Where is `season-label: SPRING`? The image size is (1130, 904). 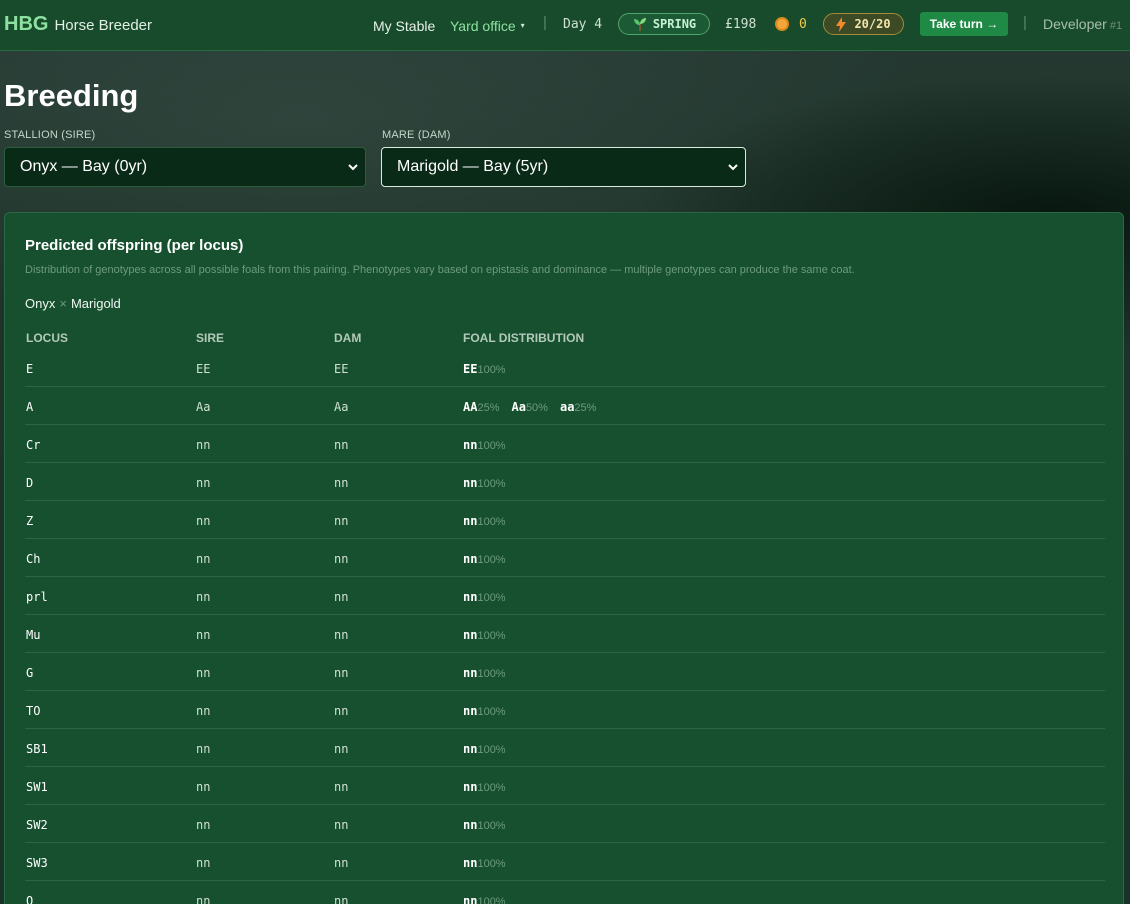 season-label: SPRING is located at coordinates (674, 24).